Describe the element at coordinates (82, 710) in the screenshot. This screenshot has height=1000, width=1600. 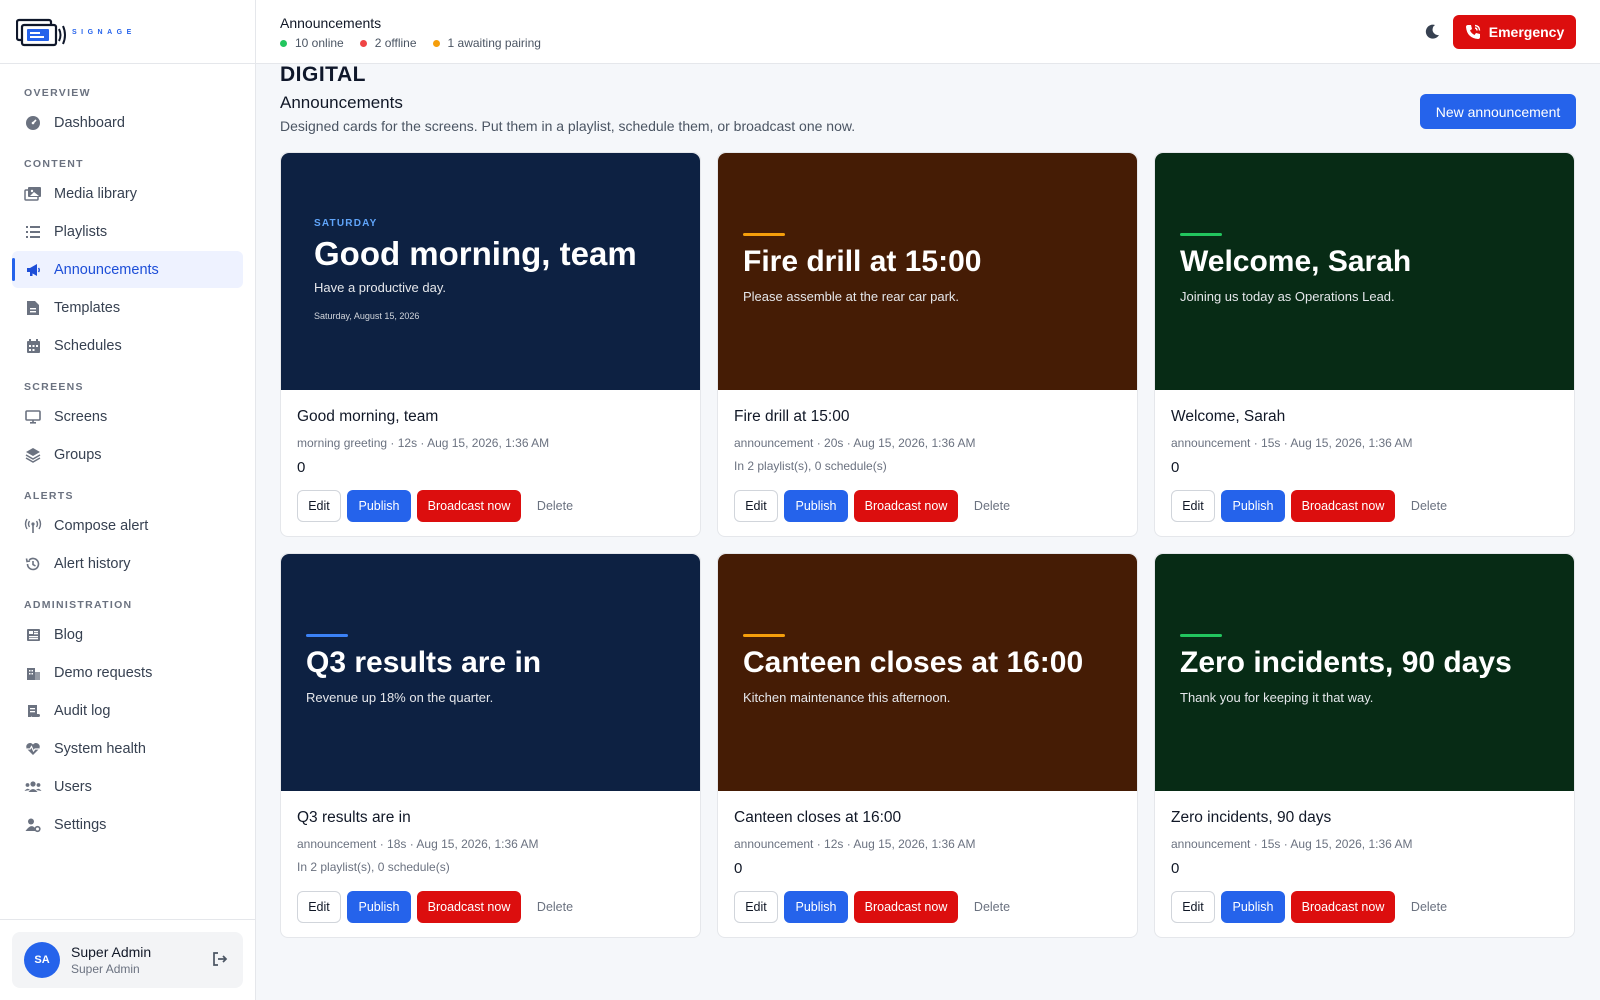
I see `sidebar-item-label: Audit log` at that location.